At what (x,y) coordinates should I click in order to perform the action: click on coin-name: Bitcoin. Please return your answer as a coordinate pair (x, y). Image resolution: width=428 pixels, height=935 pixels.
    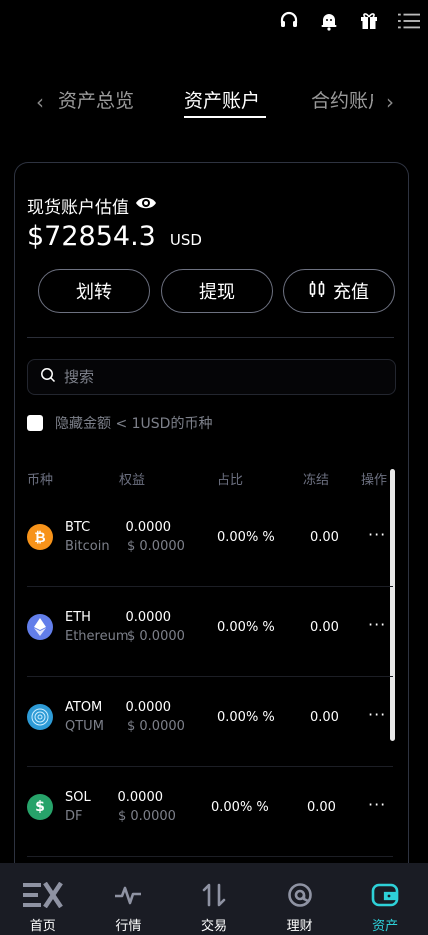
    Looking at the image, I should click on (87, 546).